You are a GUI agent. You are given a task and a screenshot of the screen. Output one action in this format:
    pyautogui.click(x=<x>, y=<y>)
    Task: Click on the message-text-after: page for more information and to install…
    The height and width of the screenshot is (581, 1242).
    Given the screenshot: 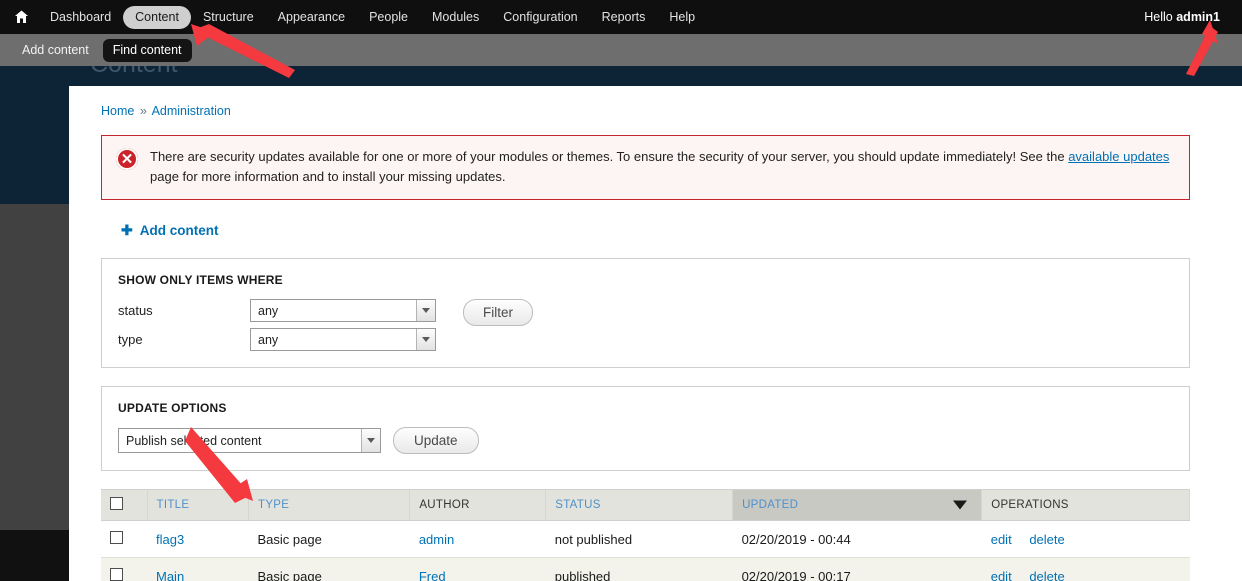 What is the action you would take?
    pyautogui.click(x=328, y=176)
    